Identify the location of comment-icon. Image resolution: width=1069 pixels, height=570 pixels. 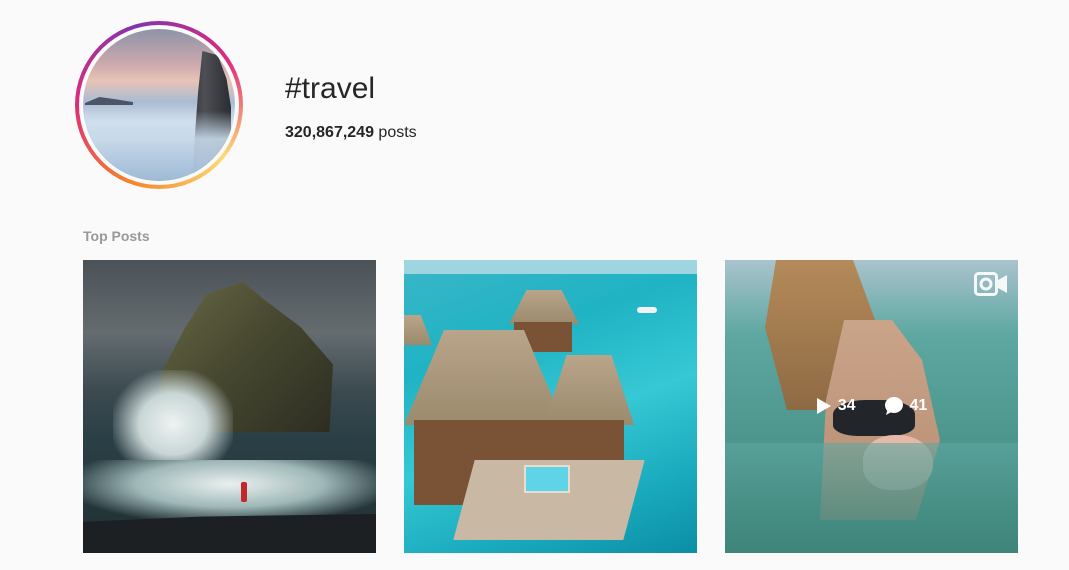
(894, 406).